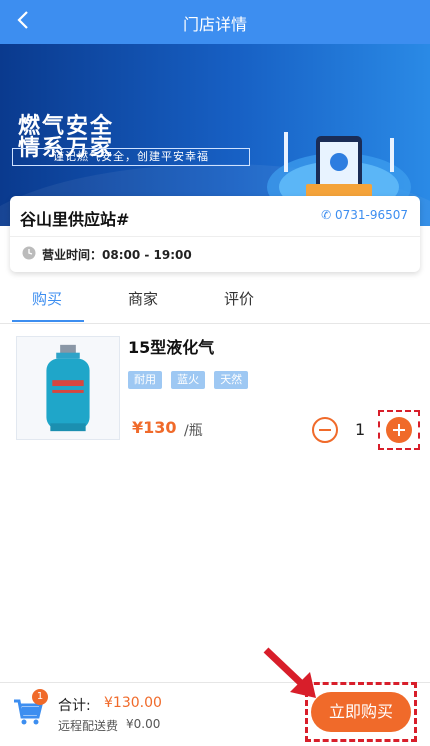 This screenshot has width=430, height=746. I want to click on total-value: ¥130.00, so click(133, 703).